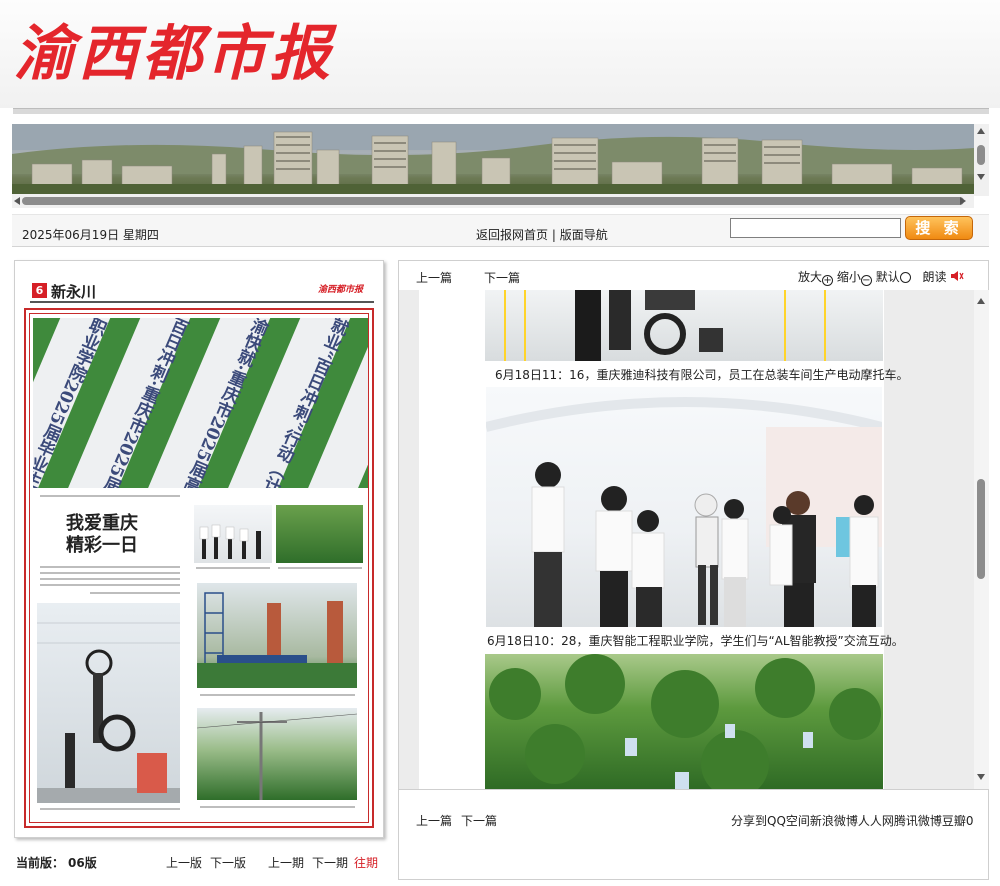  Describe the element at coordinates (684, 721) in the screenshot. I see `photo-orchard` at that location.